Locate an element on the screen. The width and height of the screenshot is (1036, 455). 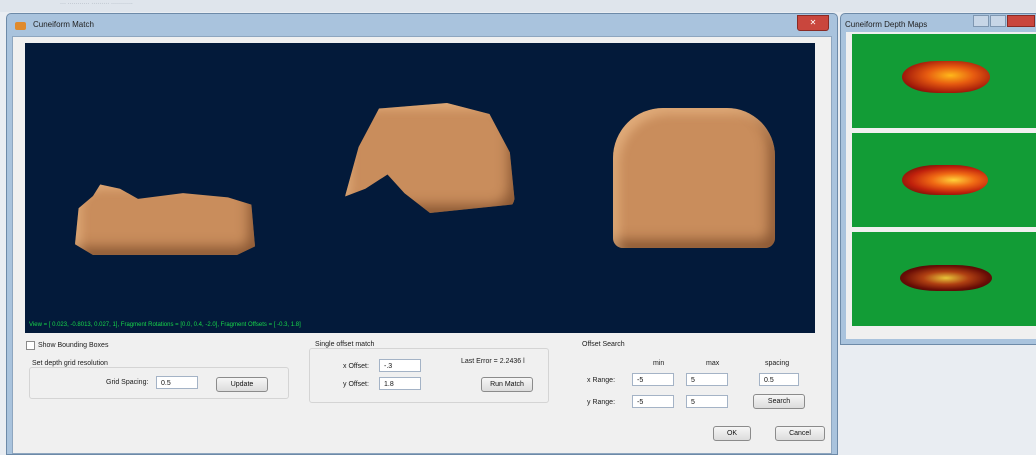
depth-maps-window: Cuneiform Depth Maps is located at coordinates (938, 179).